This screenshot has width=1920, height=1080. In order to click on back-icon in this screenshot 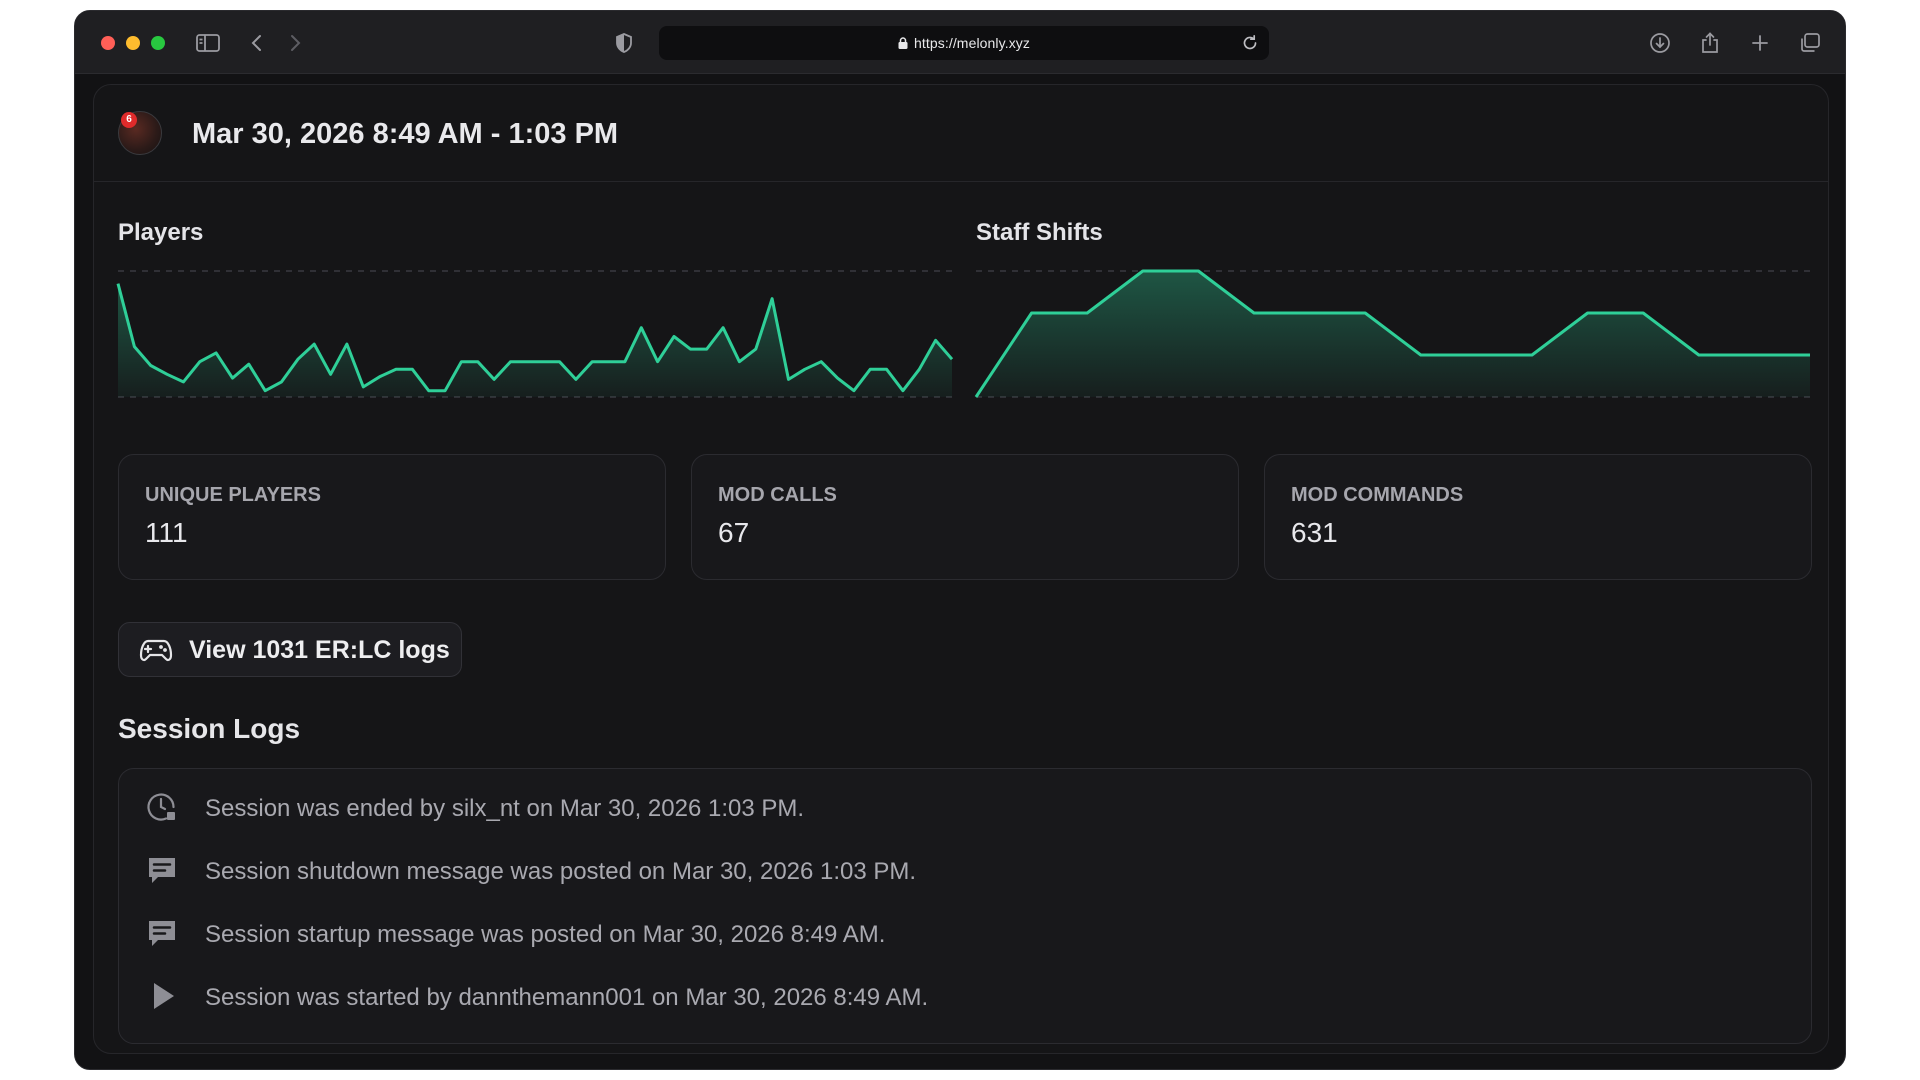, I will do `click(257, 43)`.